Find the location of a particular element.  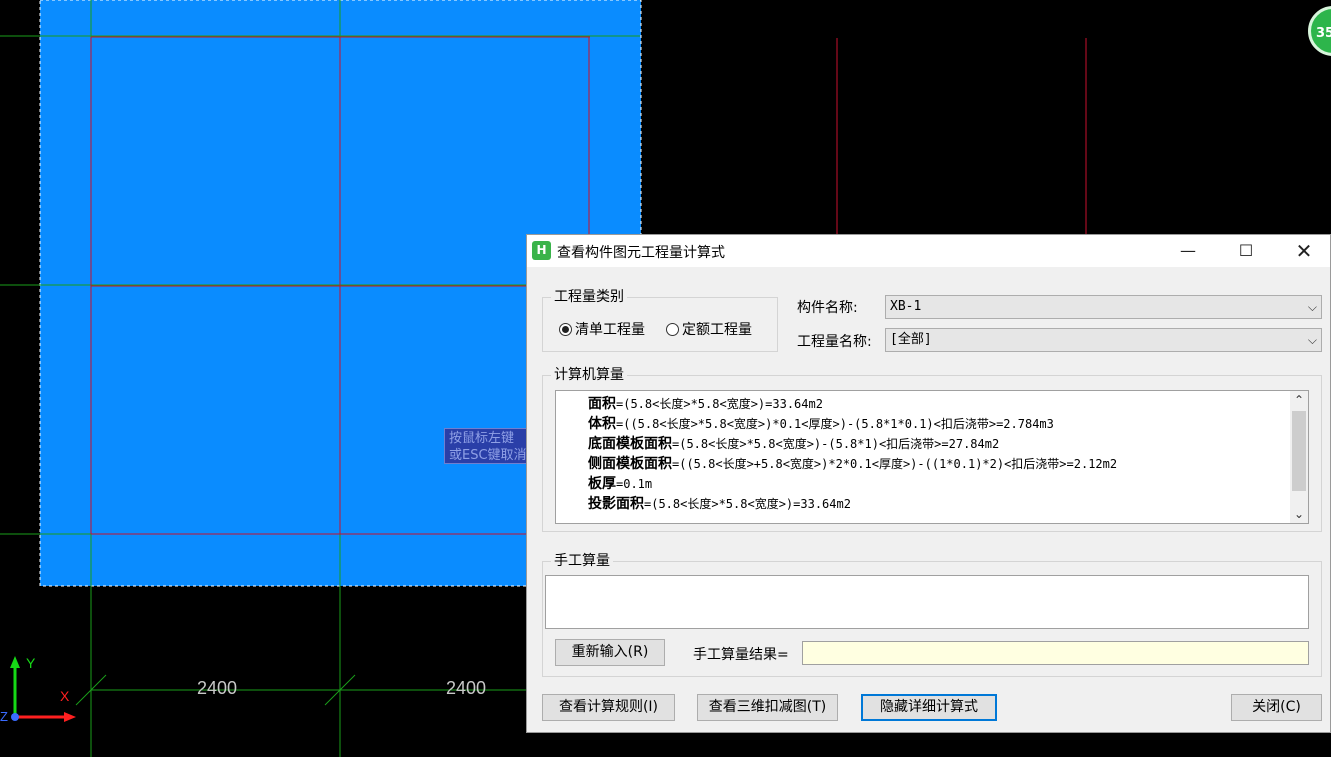

formula-line: 面积=(5.8<长度>*5.8<宽度>)=33.64m2 is located at coordinates (705, 404).